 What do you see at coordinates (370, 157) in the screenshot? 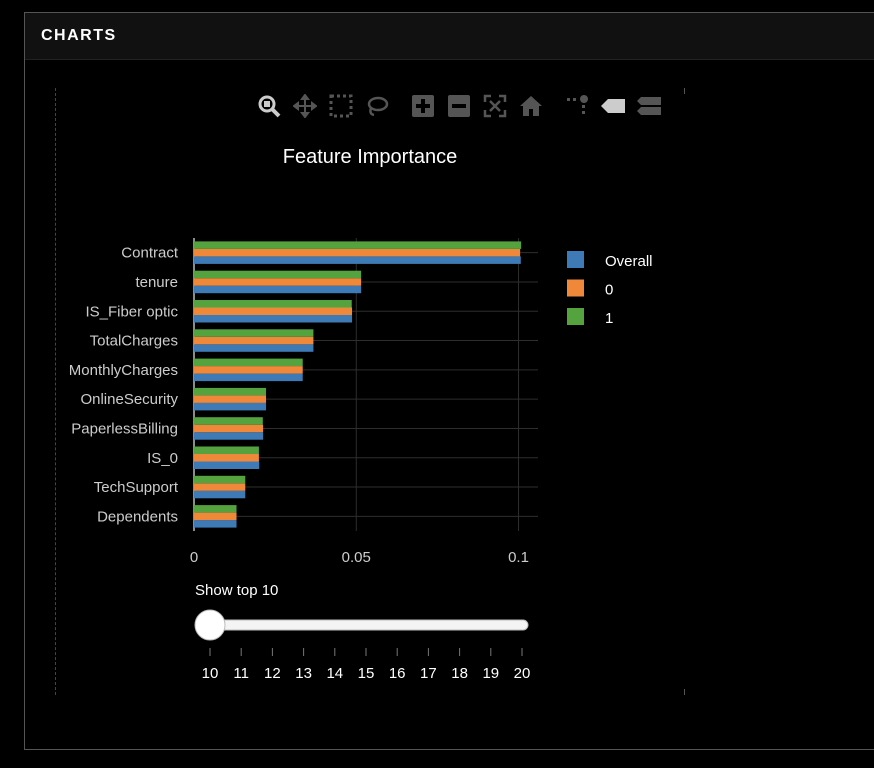
I see `chart-title: Feature Importance` at bounding box center [370, 157].